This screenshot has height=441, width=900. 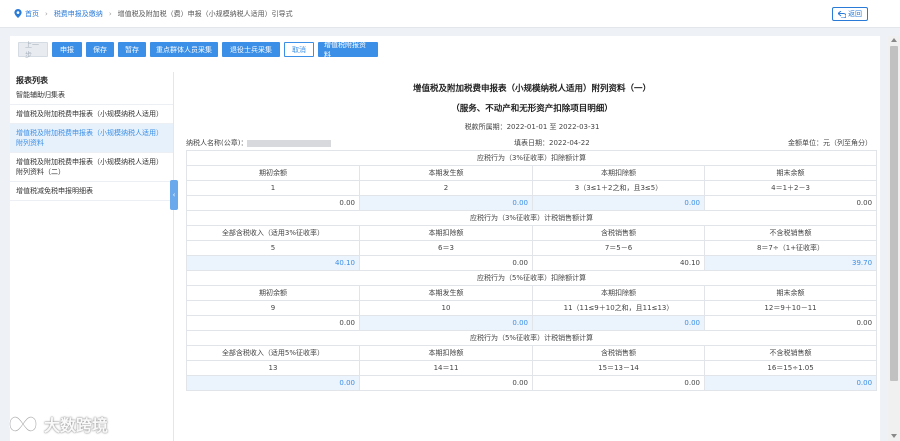 What do you see at coordinates (531, 278) in the screenshot?
I see `section-title: 应税行为（5%征收率）扣除额计算` at bounding box center [531, 278].